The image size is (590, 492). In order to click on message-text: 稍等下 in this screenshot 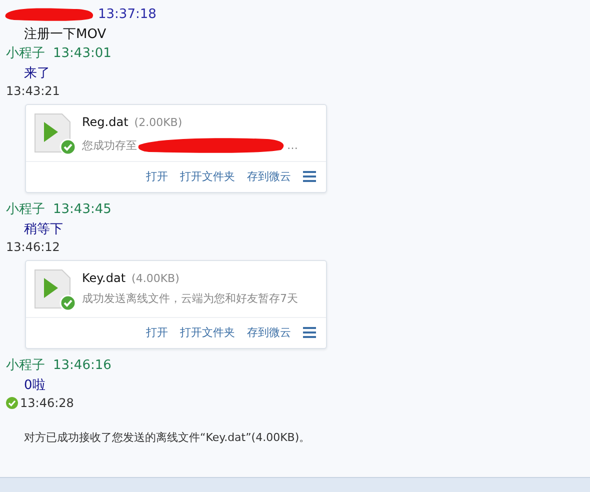, I will do `click(43, 229)`.